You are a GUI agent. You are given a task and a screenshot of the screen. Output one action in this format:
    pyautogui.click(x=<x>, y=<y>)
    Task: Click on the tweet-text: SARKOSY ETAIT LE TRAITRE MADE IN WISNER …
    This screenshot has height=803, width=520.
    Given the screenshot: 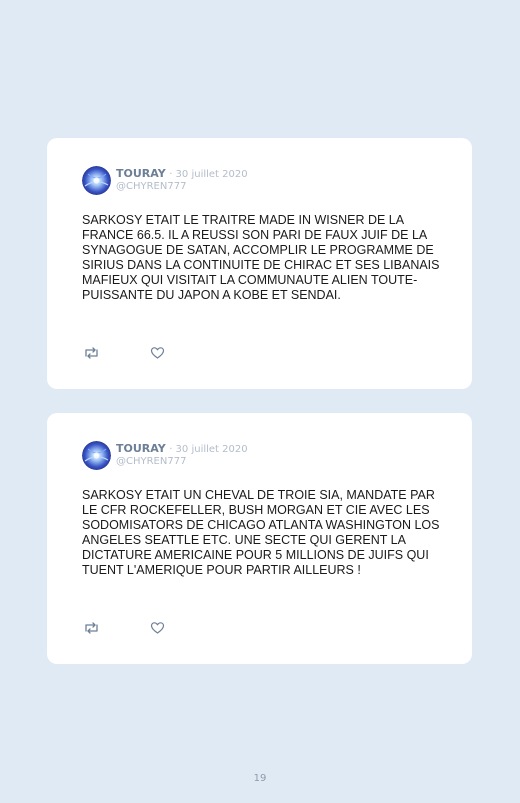 What is the action you would take?
    pyautogui.click(x=261, y=257)
    